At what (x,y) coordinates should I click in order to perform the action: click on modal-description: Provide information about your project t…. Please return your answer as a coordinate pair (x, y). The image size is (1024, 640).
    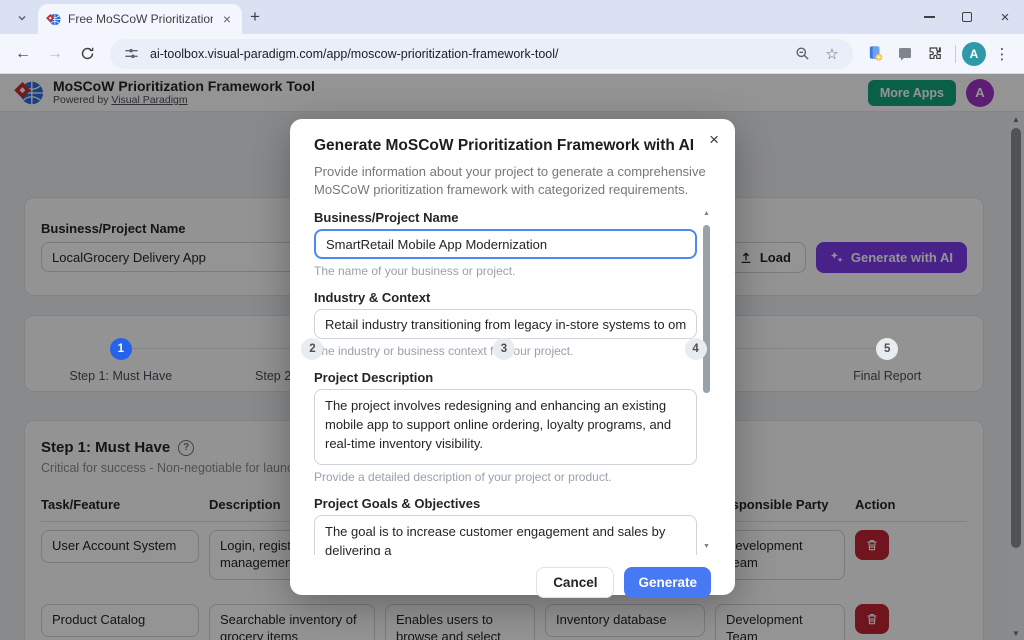
    Looking at the image, I should click on (510, 180).